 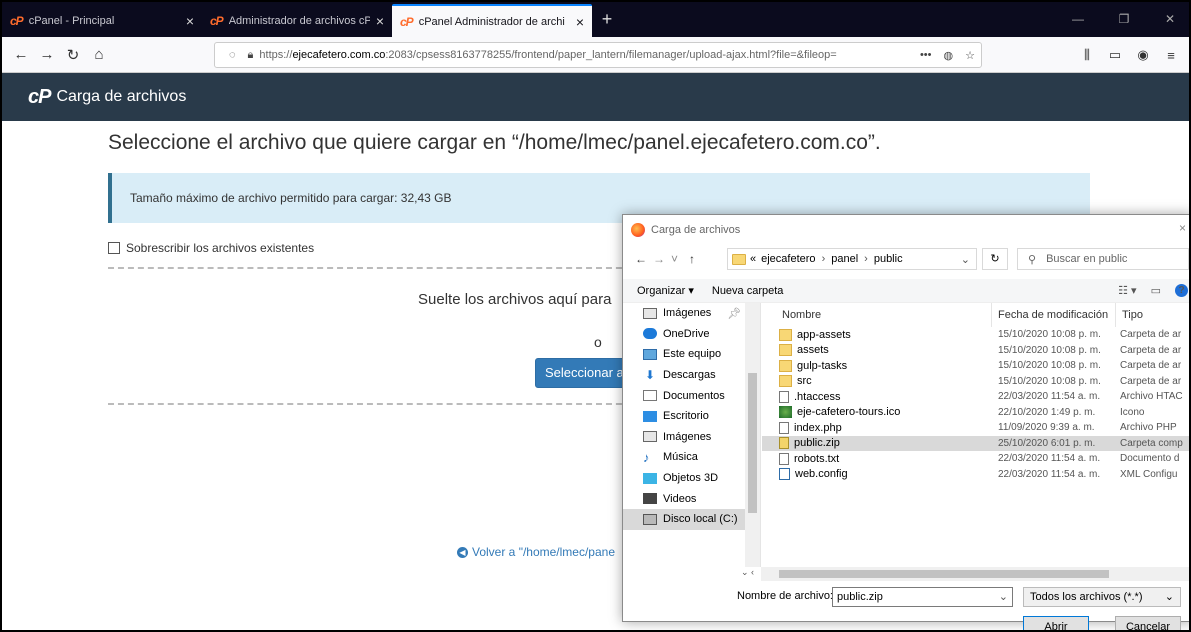 What do you see at coordinates (691, 478) in the screenshot?
I see `tree-item-objetos-3d: Objetos 3D` at bounding box center [691, 478].